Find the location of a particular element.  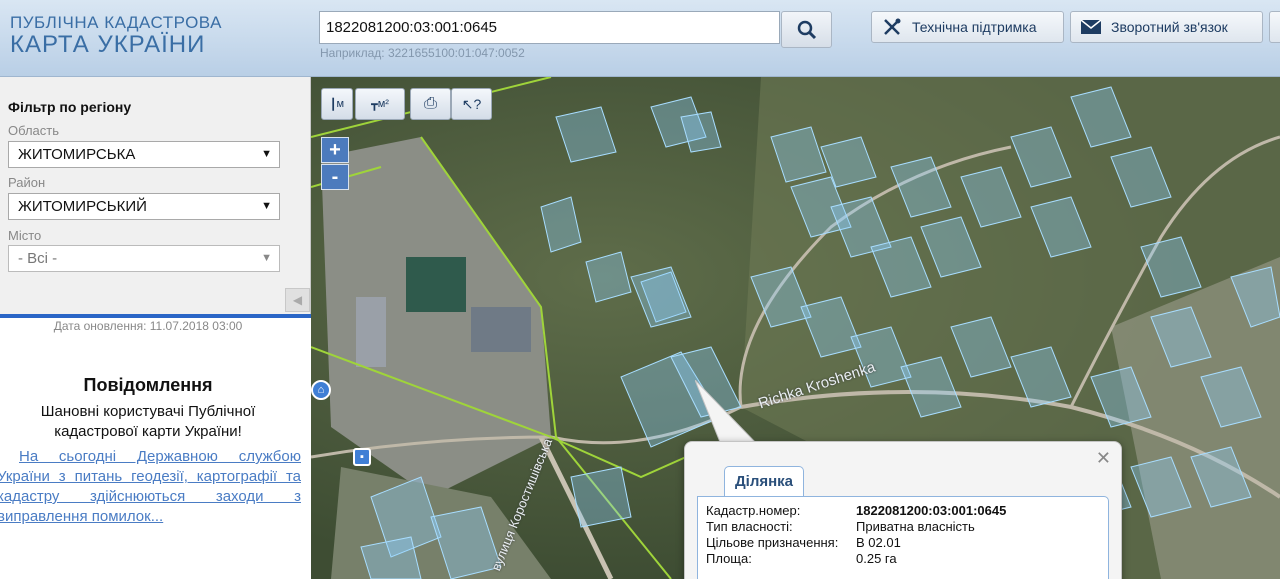

tab-parcel: Ділянка is located at coordinates (764, 481).